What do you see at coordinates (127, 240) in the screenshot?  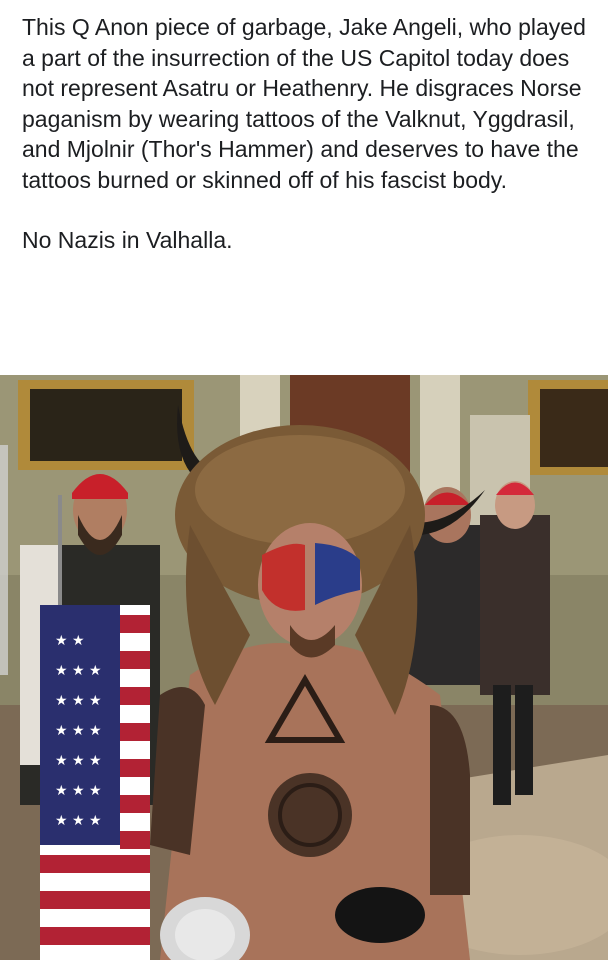 I see `post-paragraph-2: No Nazis in Valhalla.` at bounding box center [127, 240].